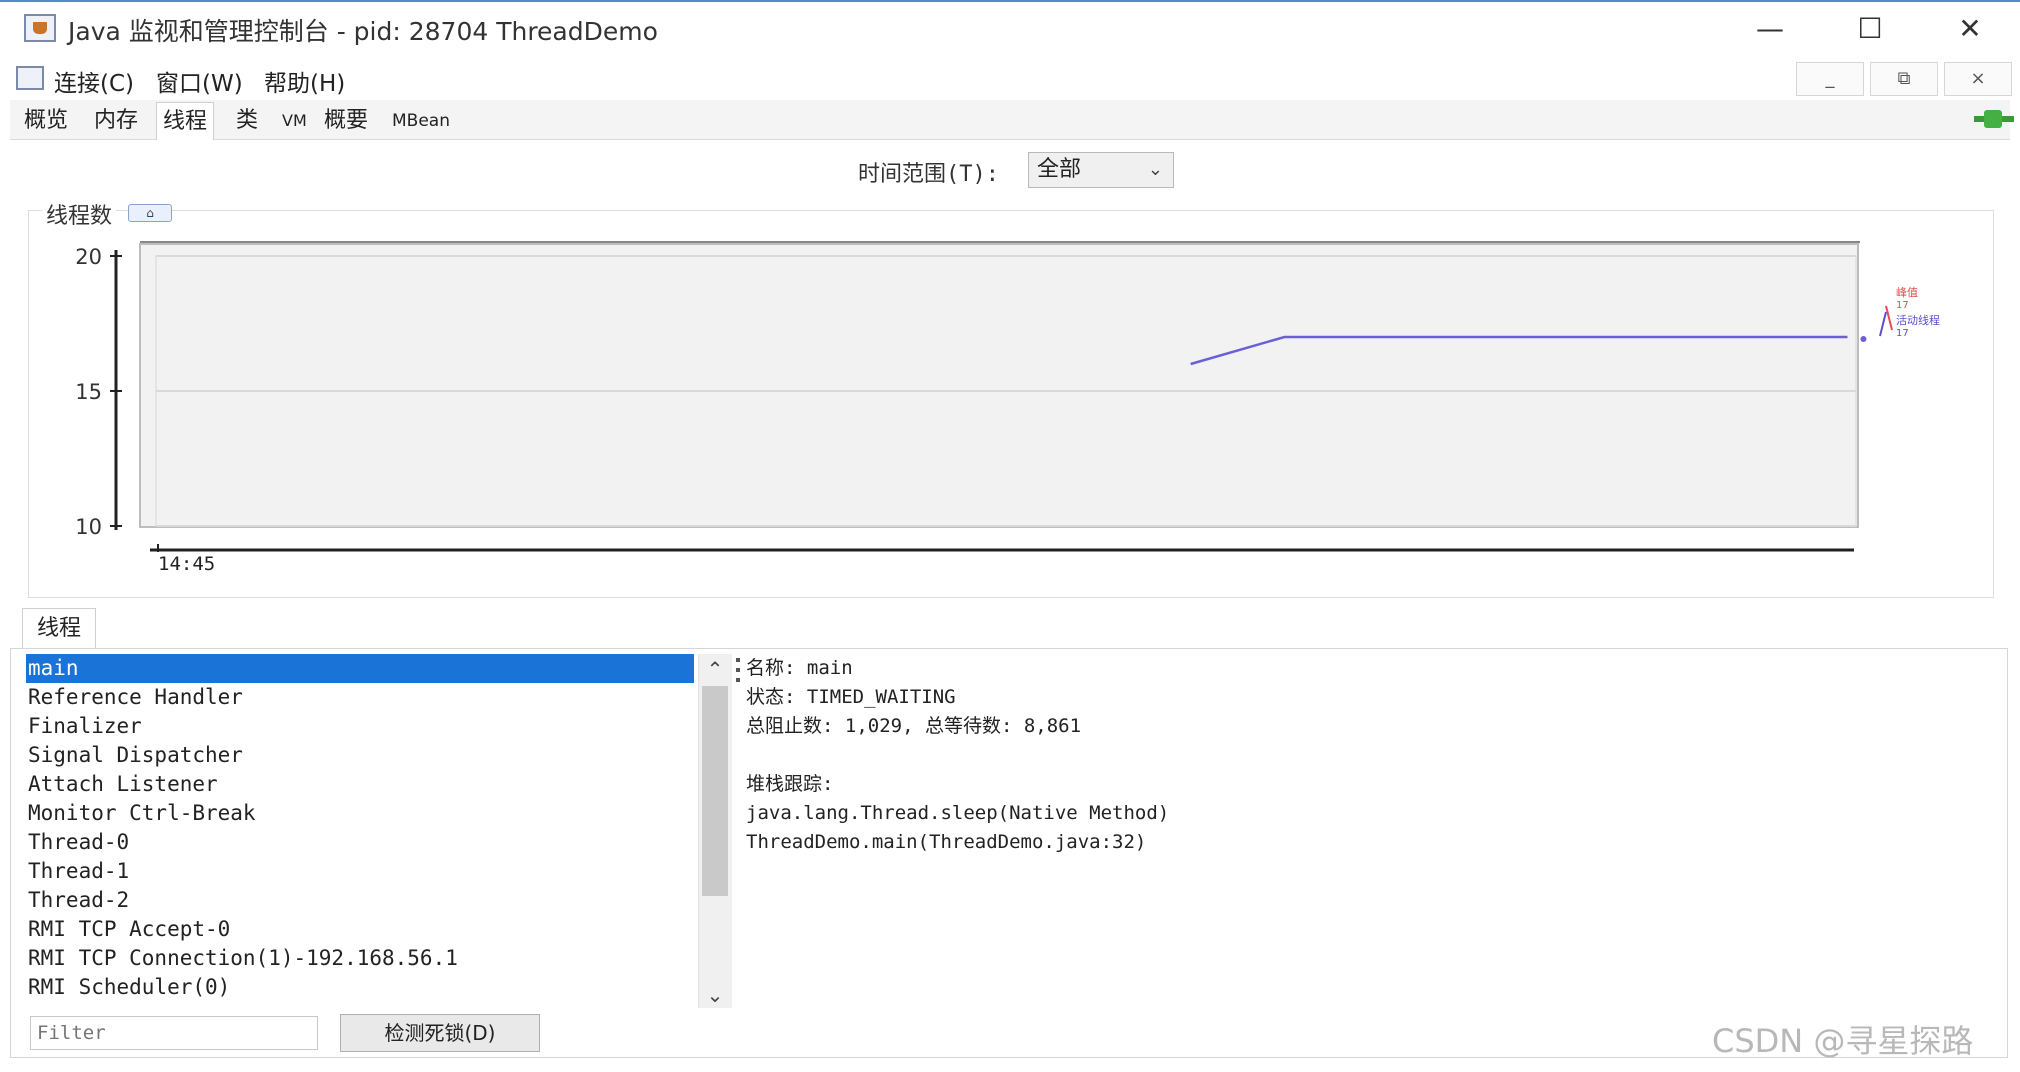 The image size is (2020, 1072). I want to click on scroll-up-icon: ⌃, so click(715, 669).